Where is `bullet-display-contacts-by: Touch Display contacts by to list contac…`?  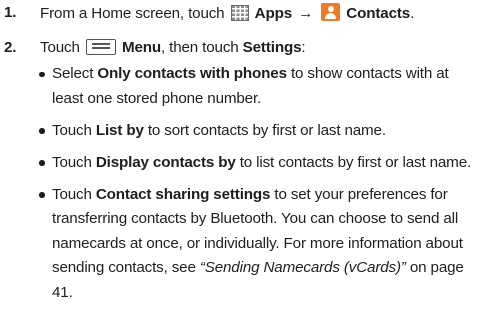 bullet-display-contacts-by: Touch Display contacts by to list contac… is located at coordinates (255, 163).